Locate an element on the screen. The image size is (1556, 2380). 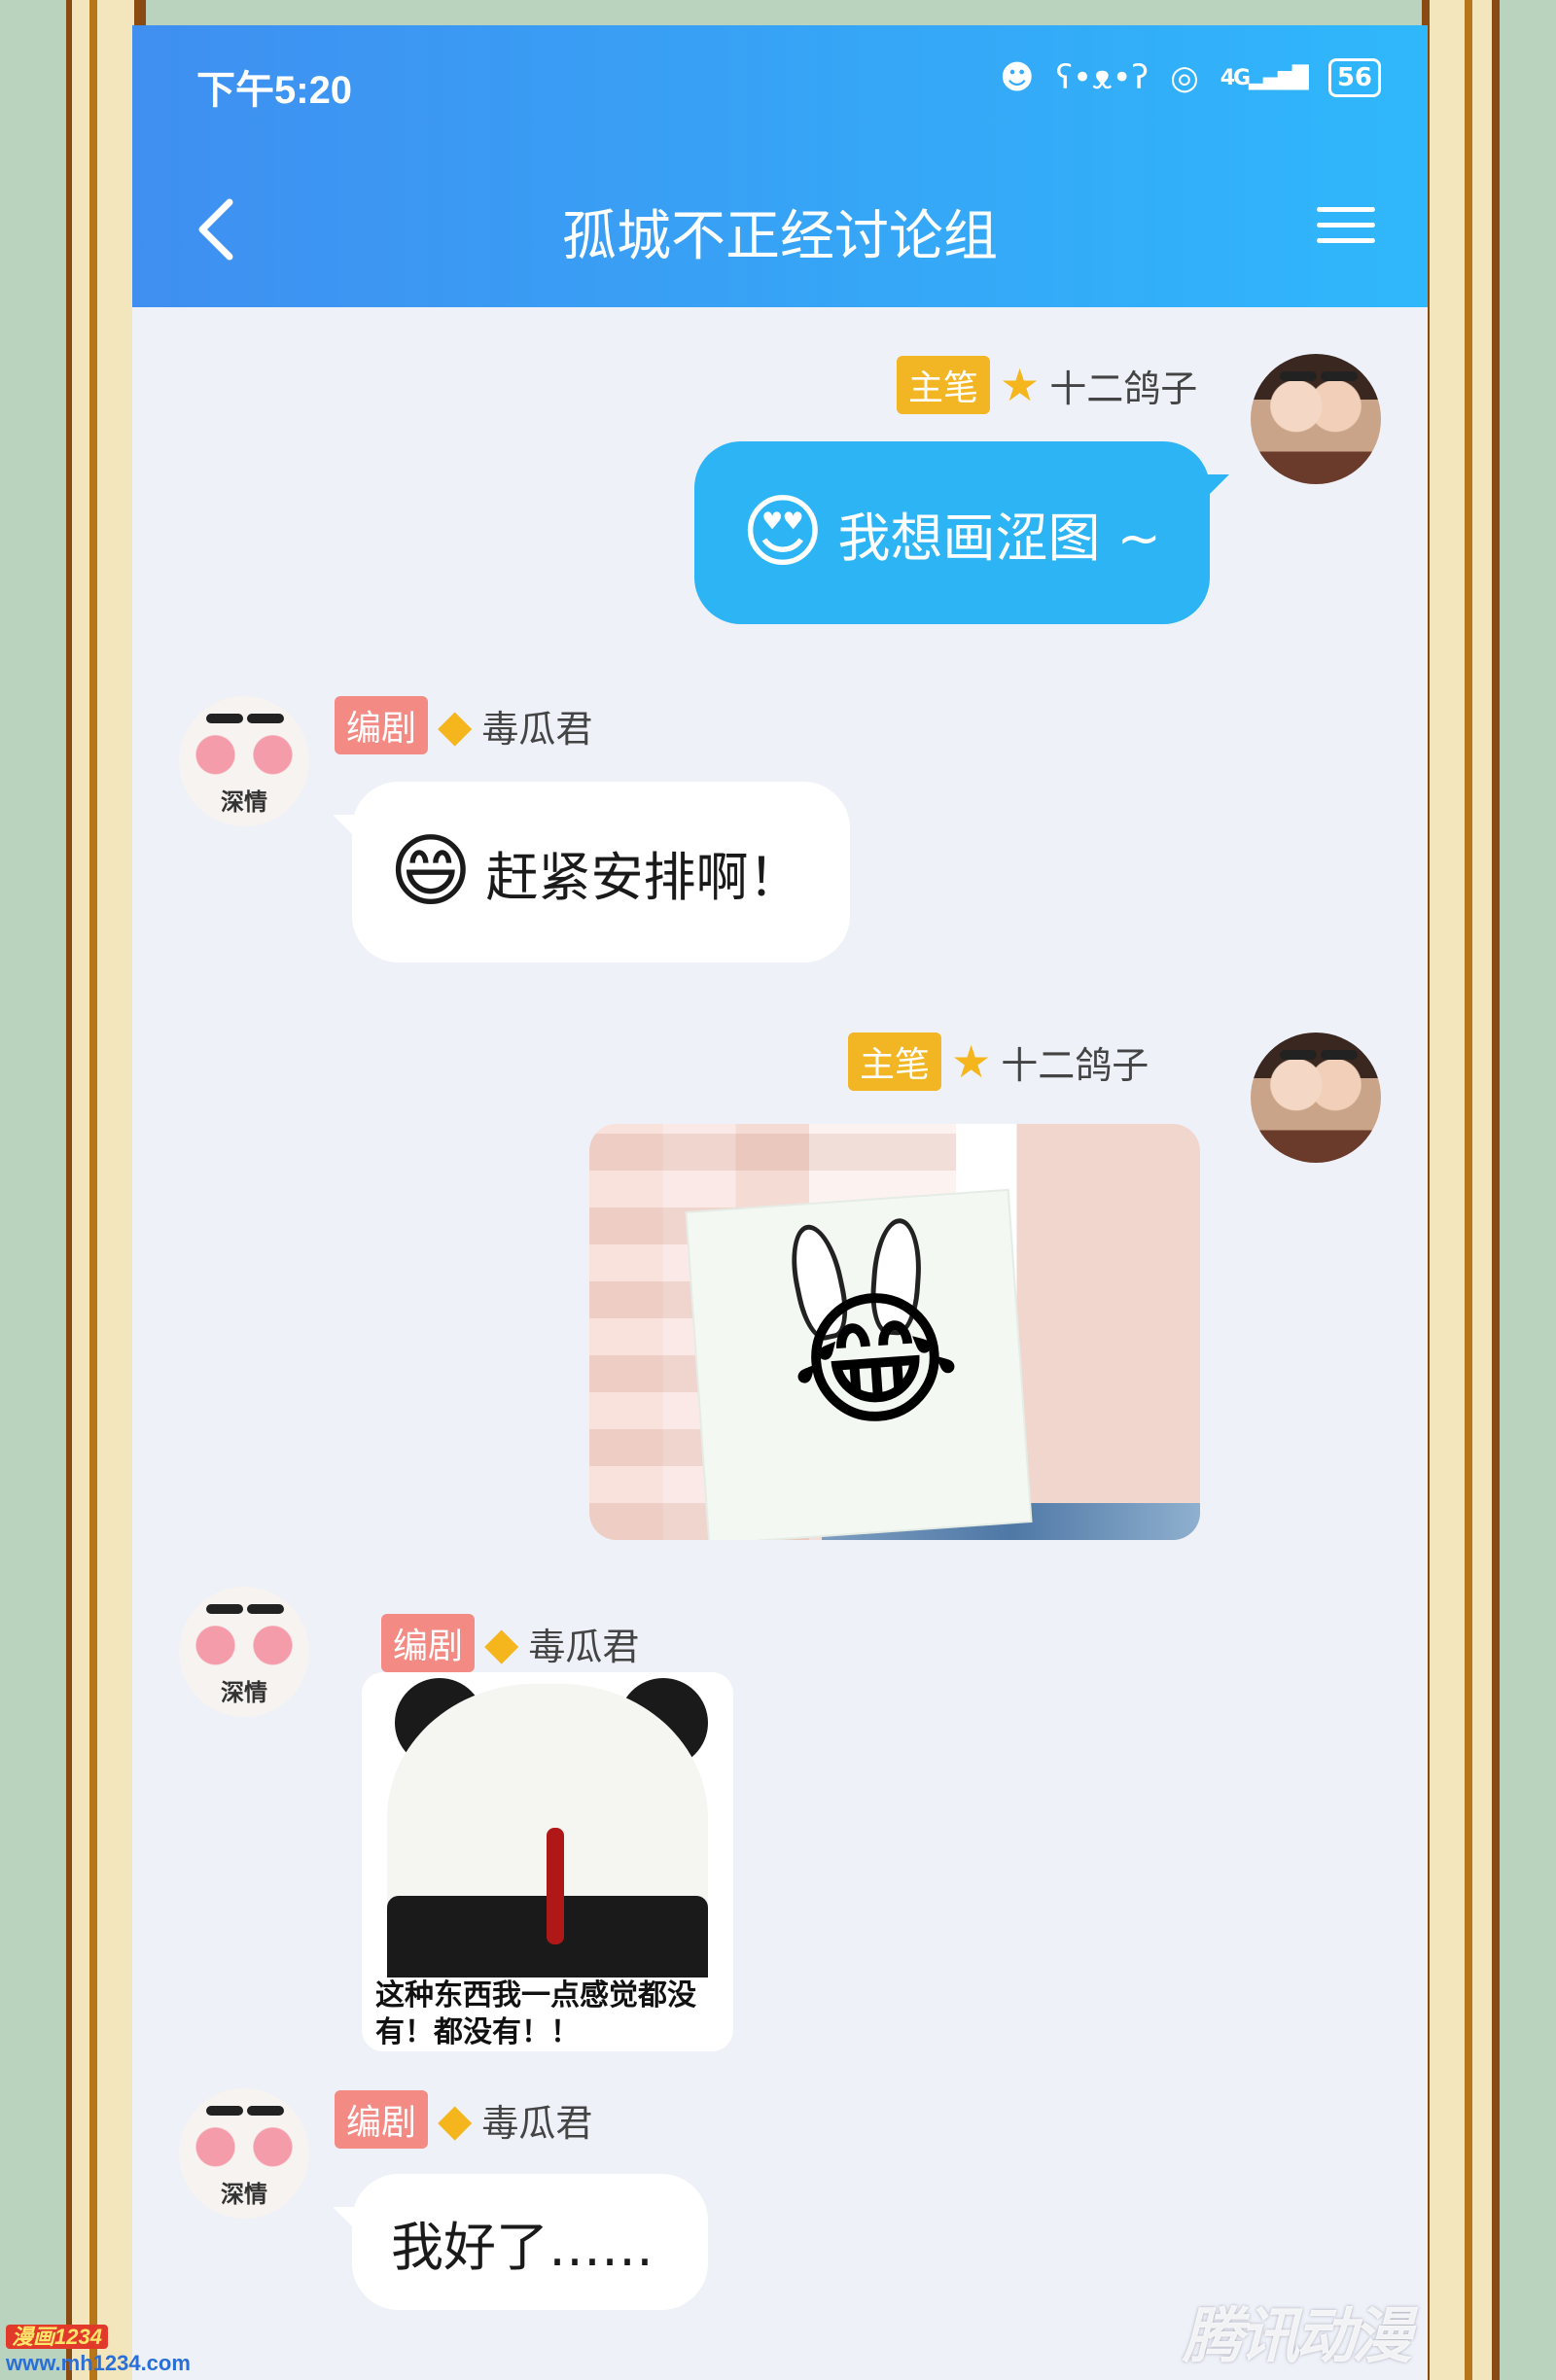
bear-app-icon: ʕ•ᴥ•ʔ is located at coordinates (1102, 77).